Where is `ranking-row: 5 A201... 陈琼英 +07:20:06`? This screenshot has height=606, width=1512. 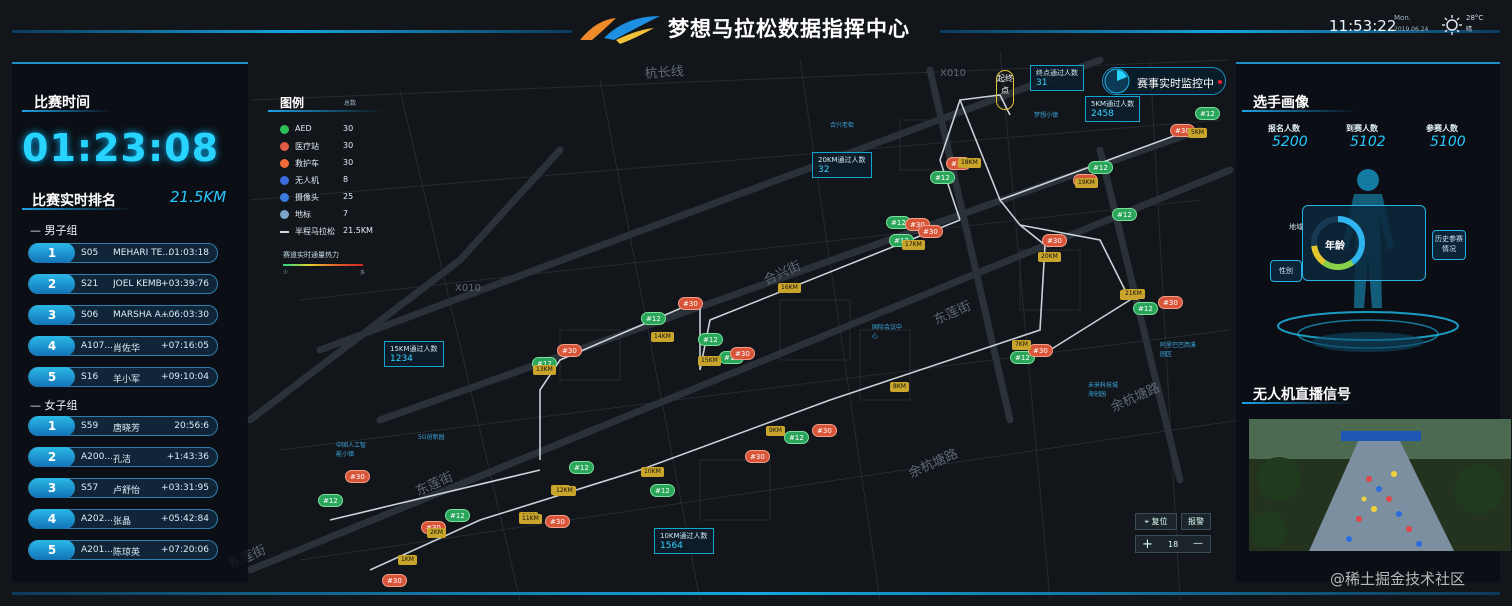 ranking-row: 5 A201... 陈琼英 +07:20:06 is located at coordinates (123, 550).